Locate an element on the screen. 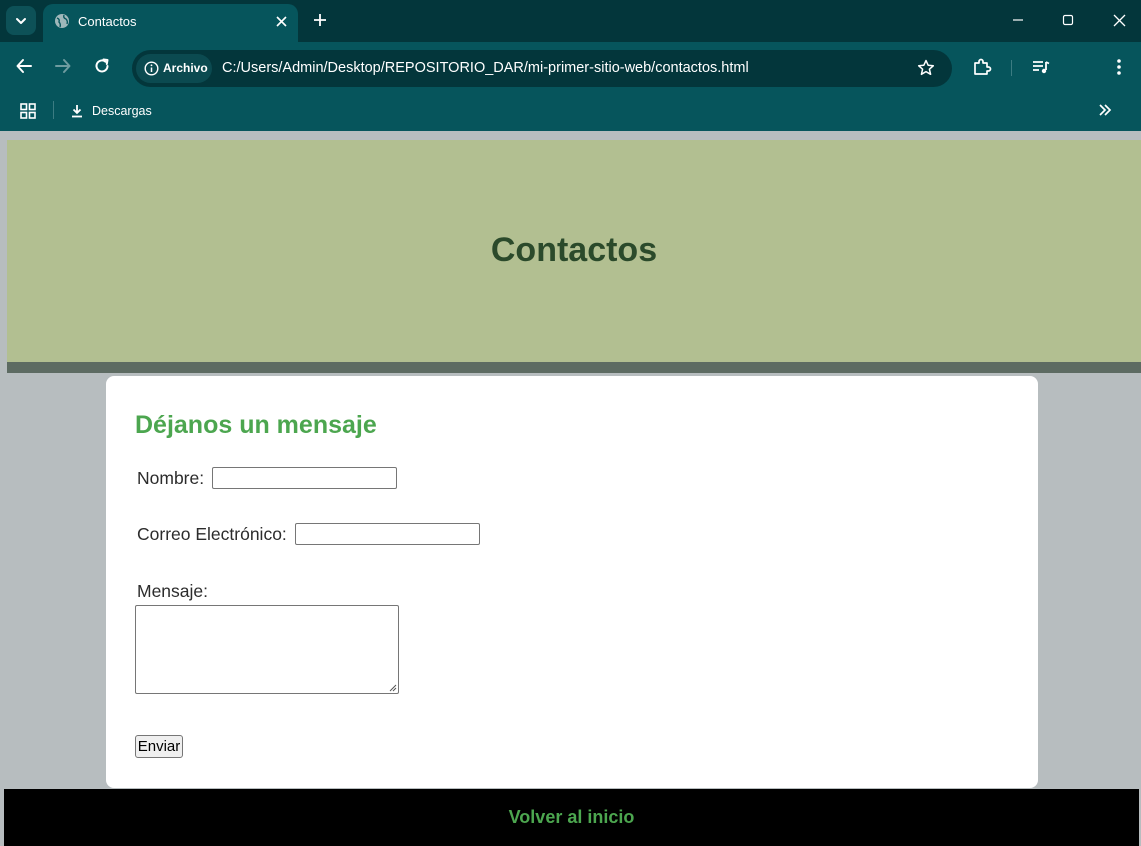 The height and width of the screenshot is (846, 1141). close-window-button is located at coordinates (1119, 20).